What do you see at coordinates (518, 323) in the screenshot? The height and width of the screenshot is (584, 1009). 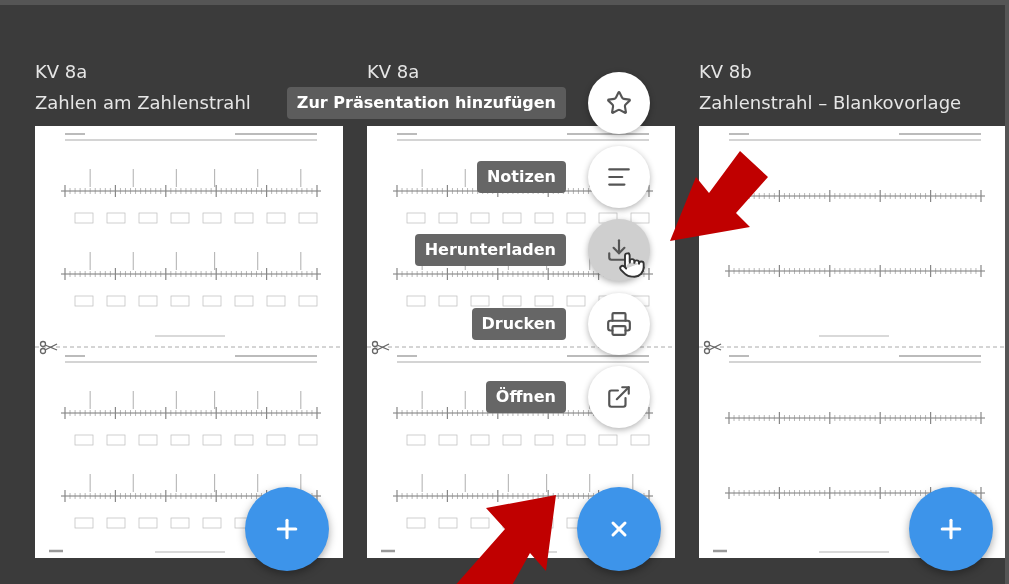 I see `action-tooltip: Drucken` at bounding box center [518, 323].